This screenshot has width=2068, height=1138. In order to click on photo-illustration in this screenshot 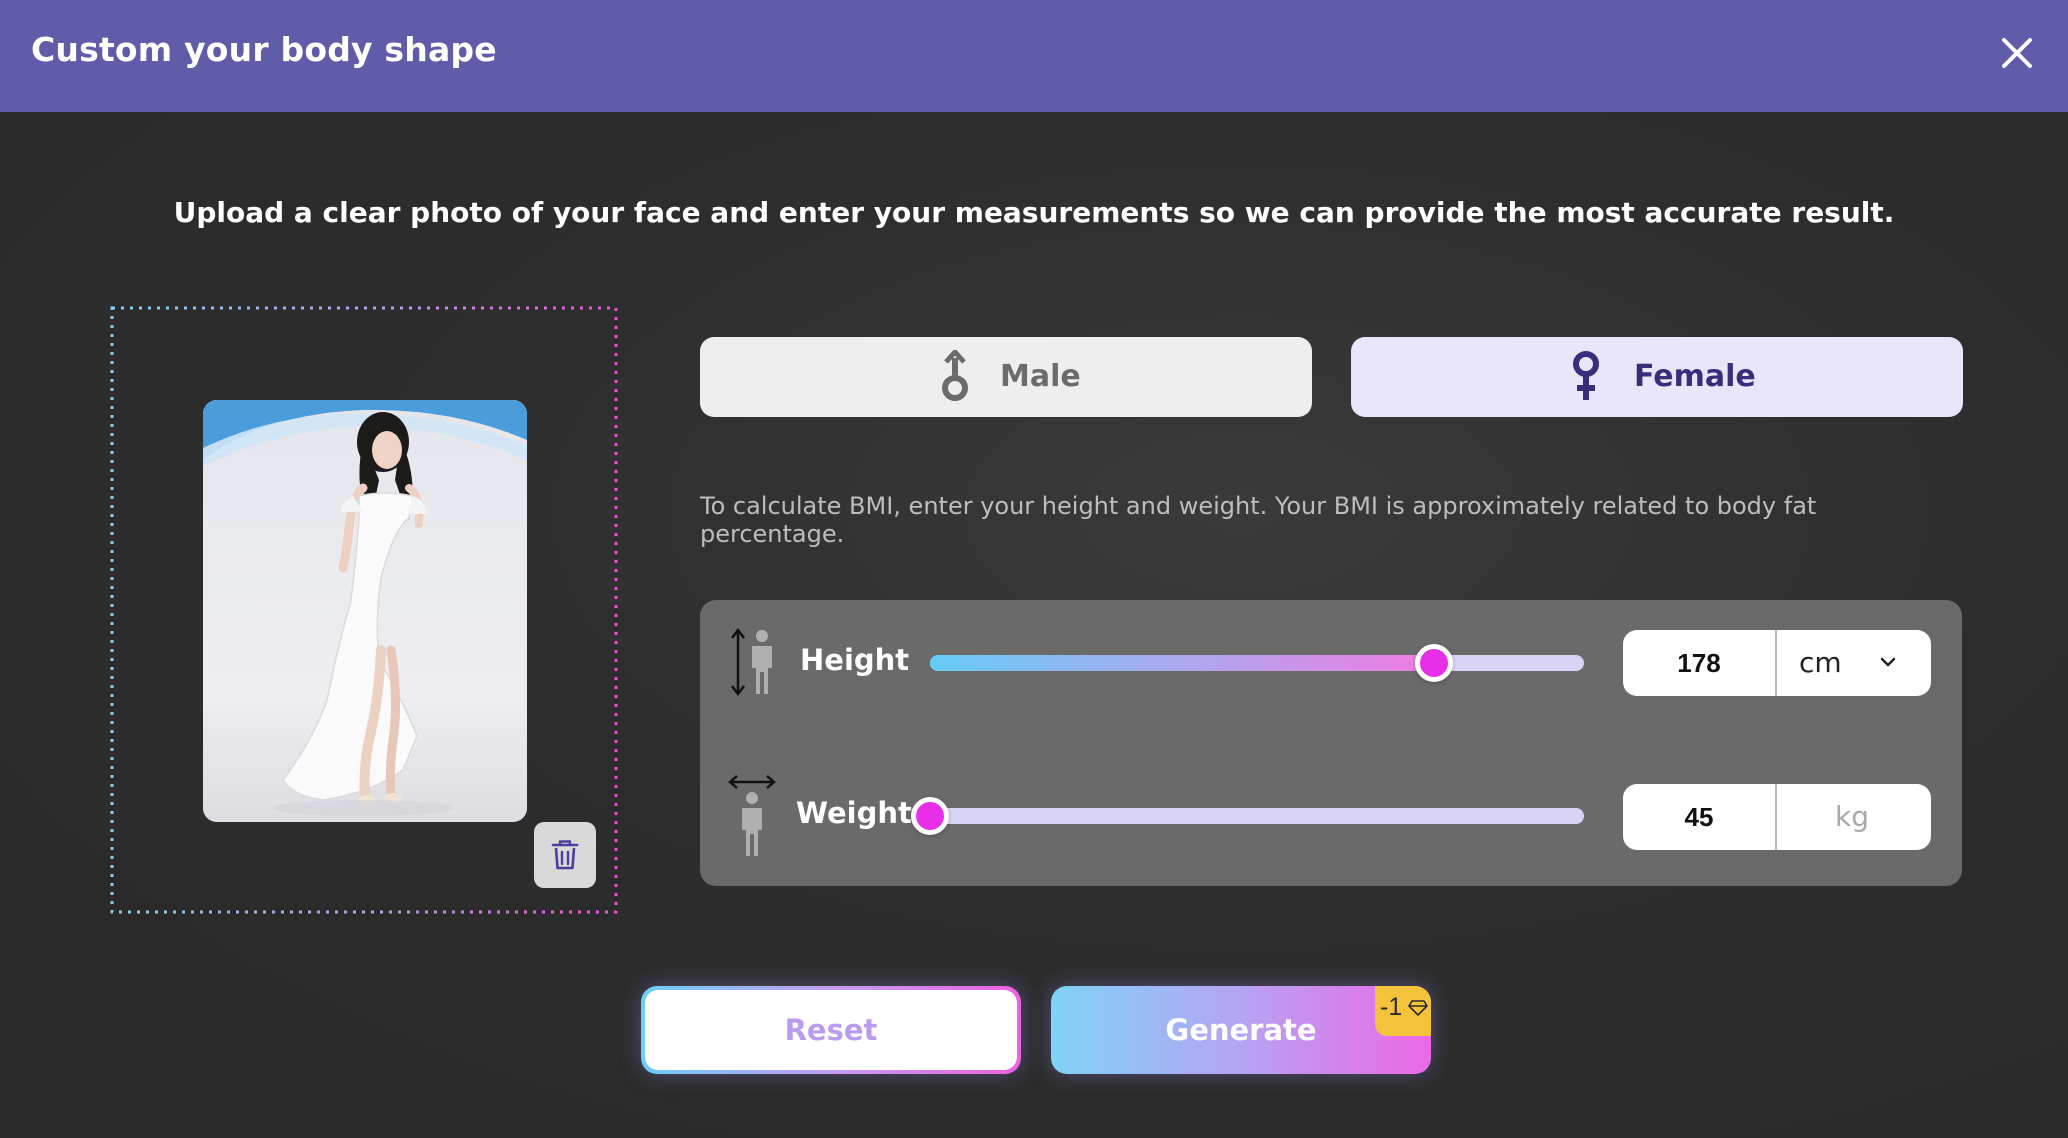, I will do `click(365, 611)`.